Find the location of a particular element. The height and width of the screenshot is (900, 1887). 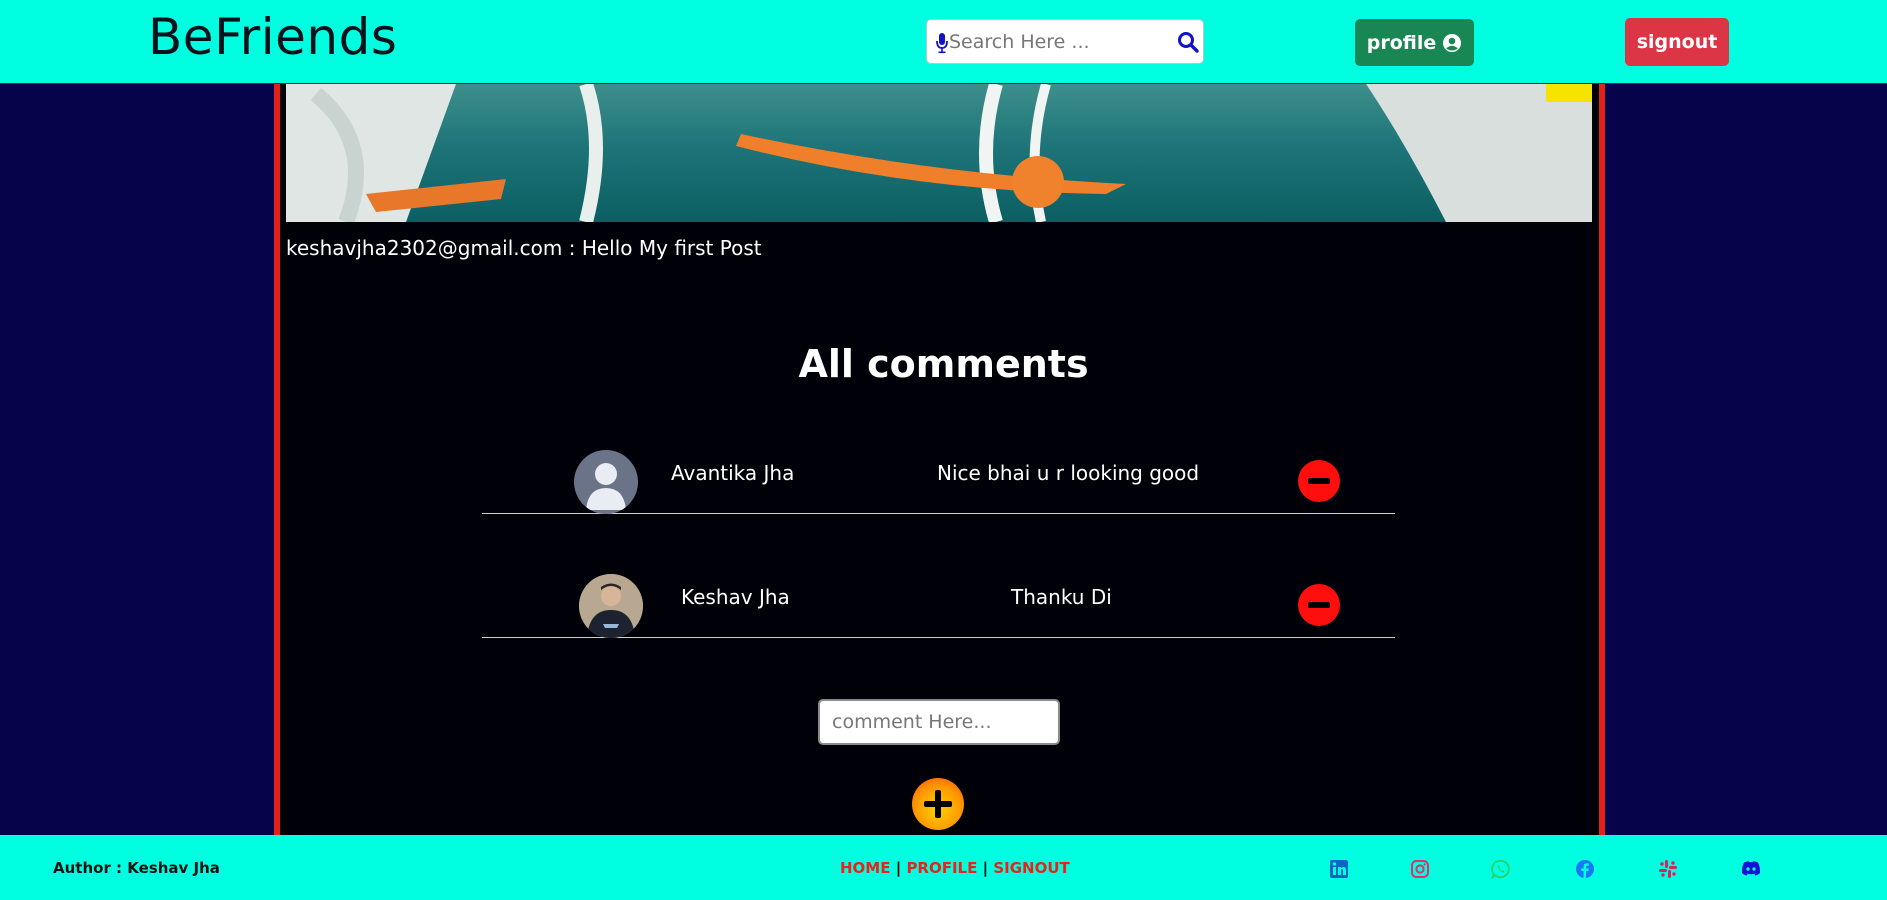

footer-nav: HOME | PROFILE | SIGNOUT is located at coordinates (955, 868).